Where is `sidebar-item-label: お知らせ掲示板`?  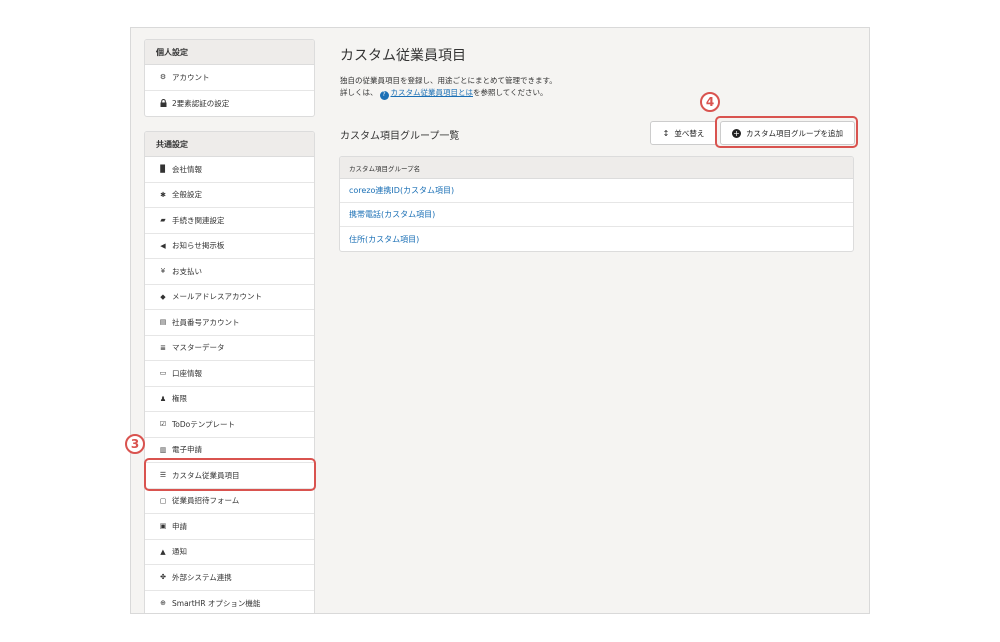 sidebar-item-label: お知らせ掲示板 is located at coordinates (198, 246).